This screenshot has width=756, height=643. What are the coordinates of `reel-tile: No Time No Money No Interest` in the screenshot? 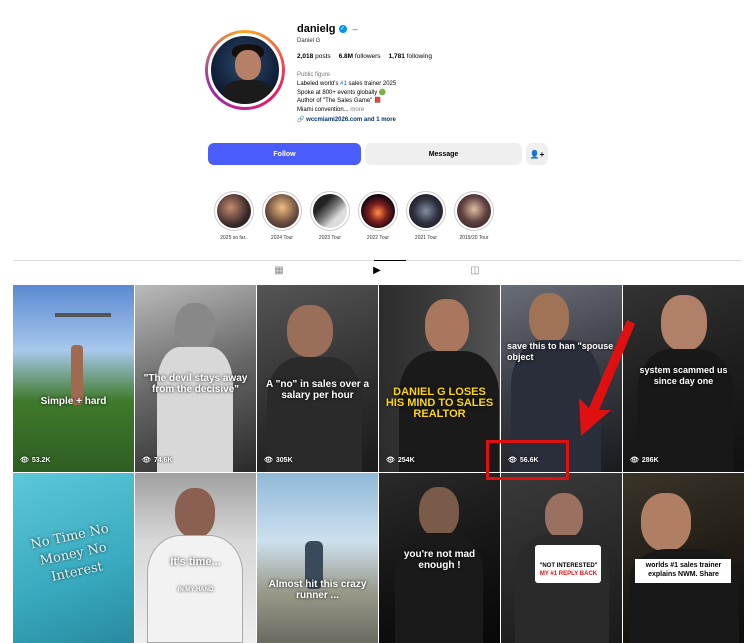 It's located at (73, 558).